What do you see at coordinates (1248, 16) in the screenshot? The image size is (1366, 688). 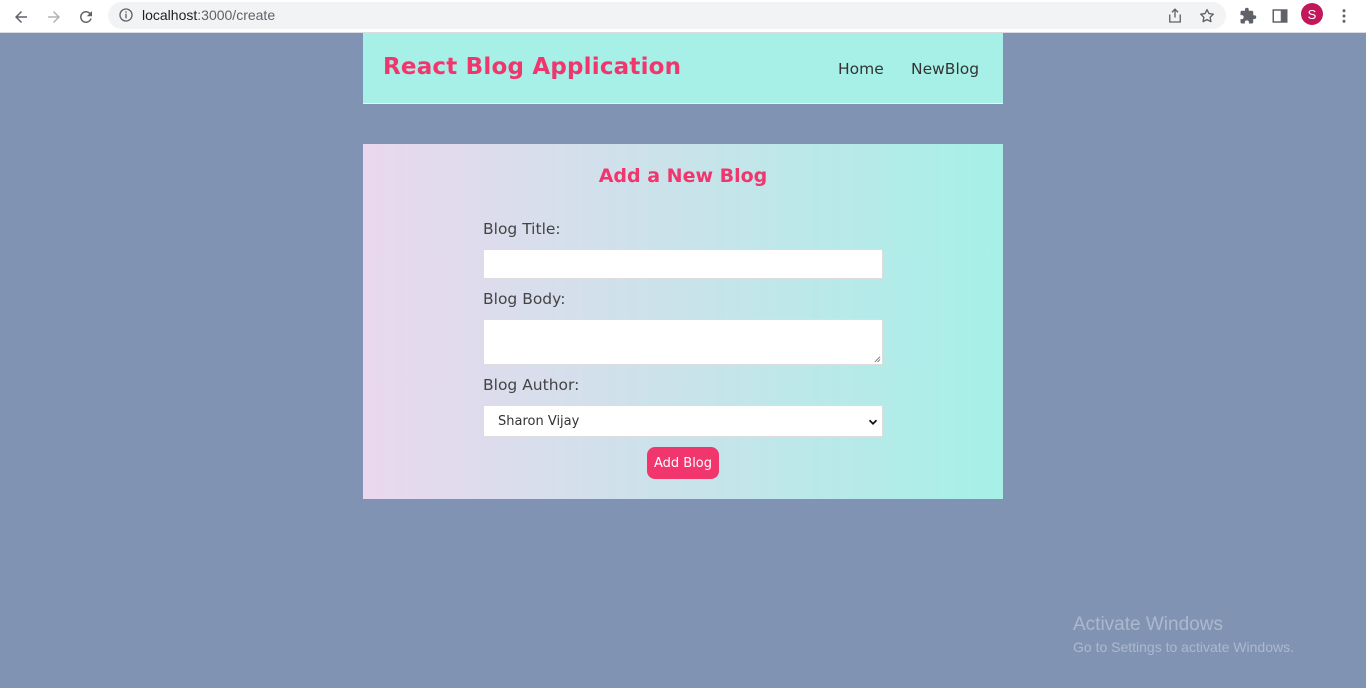 I see `extensions-icon` at bounding box center [1248, 16].